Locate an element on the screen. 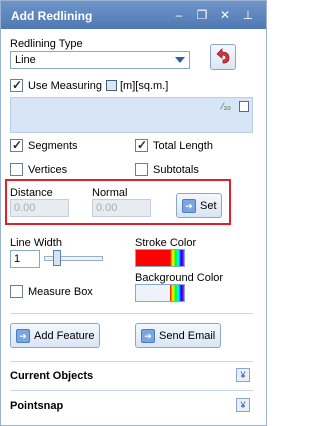  normal-label: Normal is located at coordinates (110, 193).